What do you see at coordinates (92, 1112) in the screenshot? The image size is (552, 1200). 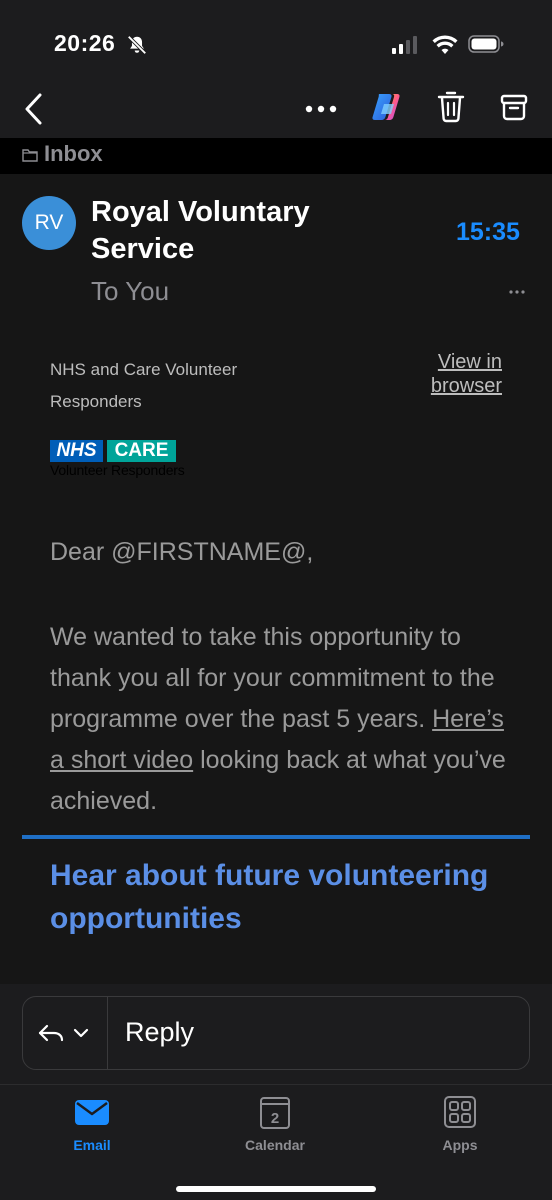 I see `mail-icon` at bounding box center [92, 1112].